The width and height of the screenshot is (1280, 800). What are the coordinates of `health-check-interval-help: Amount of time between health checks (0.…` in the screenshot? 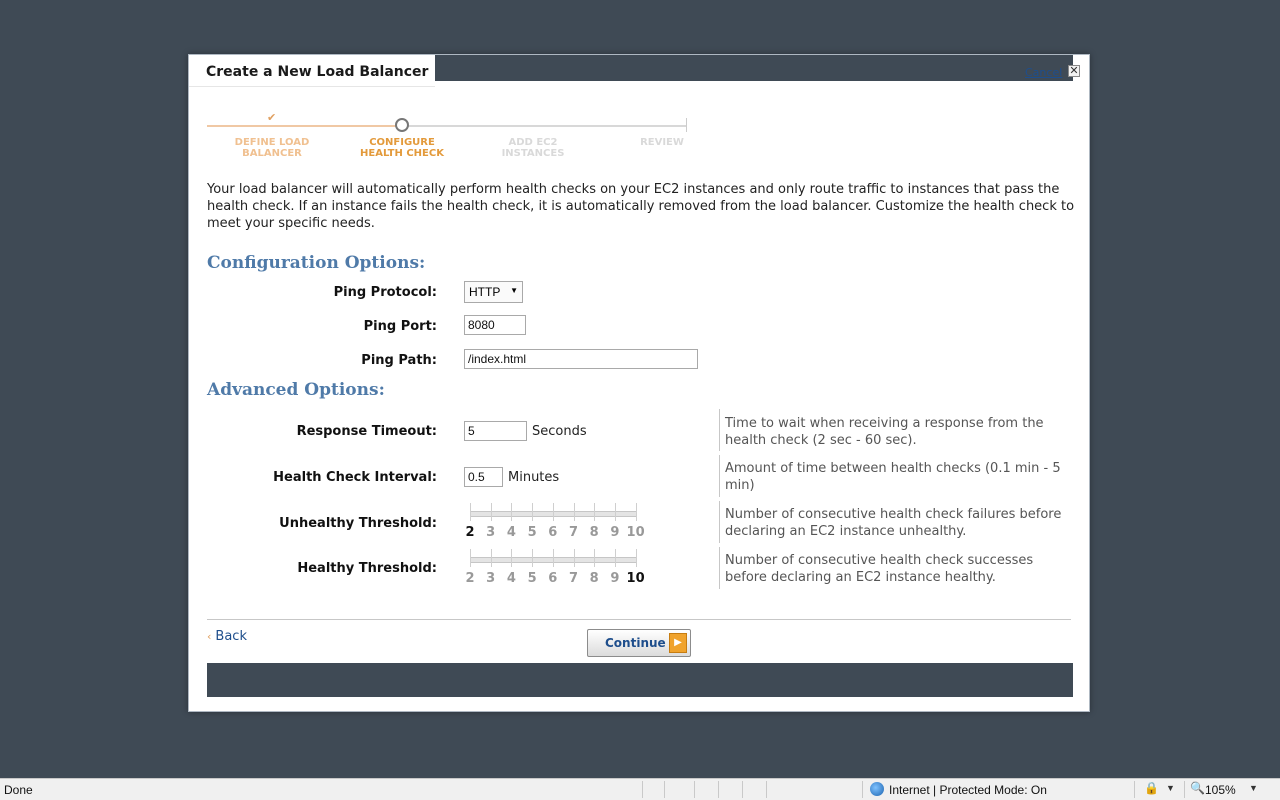 It's located at (893, 477).